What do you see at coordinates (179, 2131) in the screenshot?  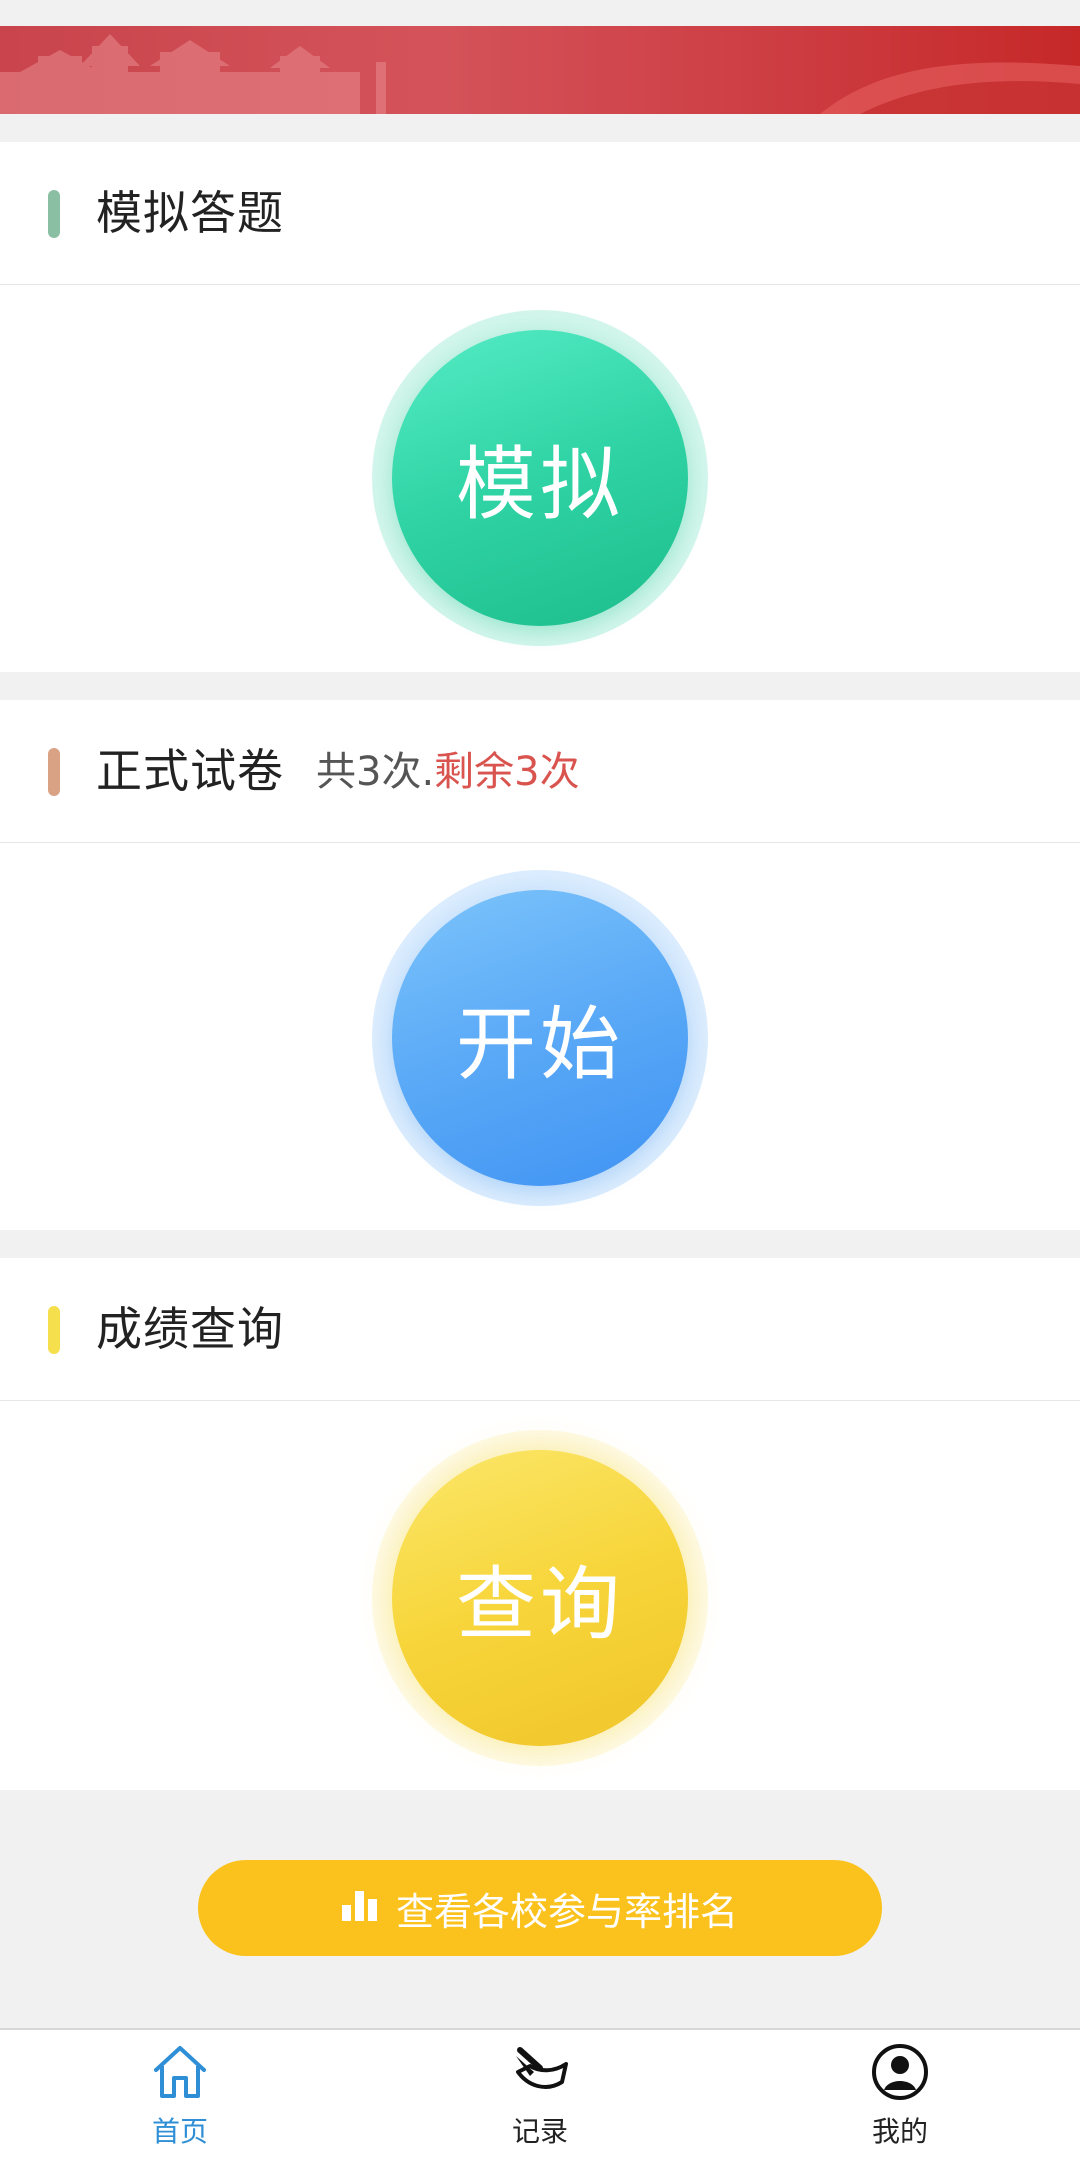 I see `tab-home-label: 首页` at bounding box center [179, 2131].